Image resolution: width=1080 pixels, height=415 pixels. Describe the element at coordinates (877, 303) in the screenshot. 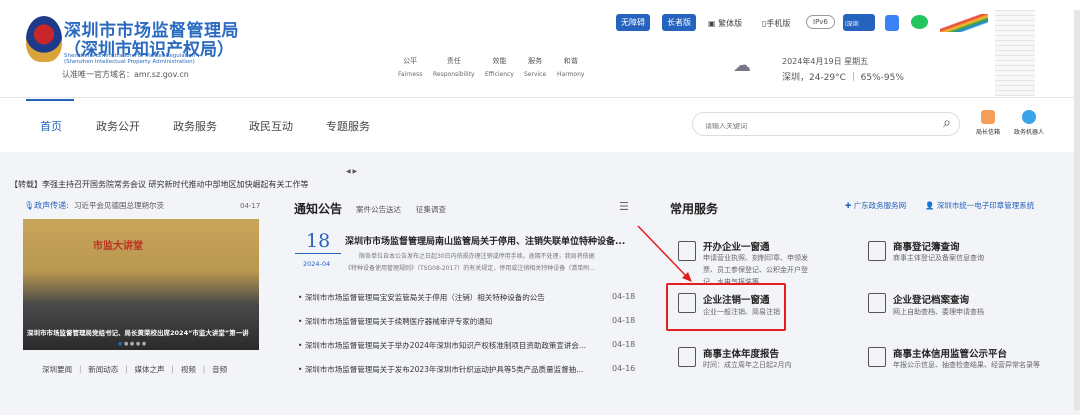

I see `archive-icon` at that location.